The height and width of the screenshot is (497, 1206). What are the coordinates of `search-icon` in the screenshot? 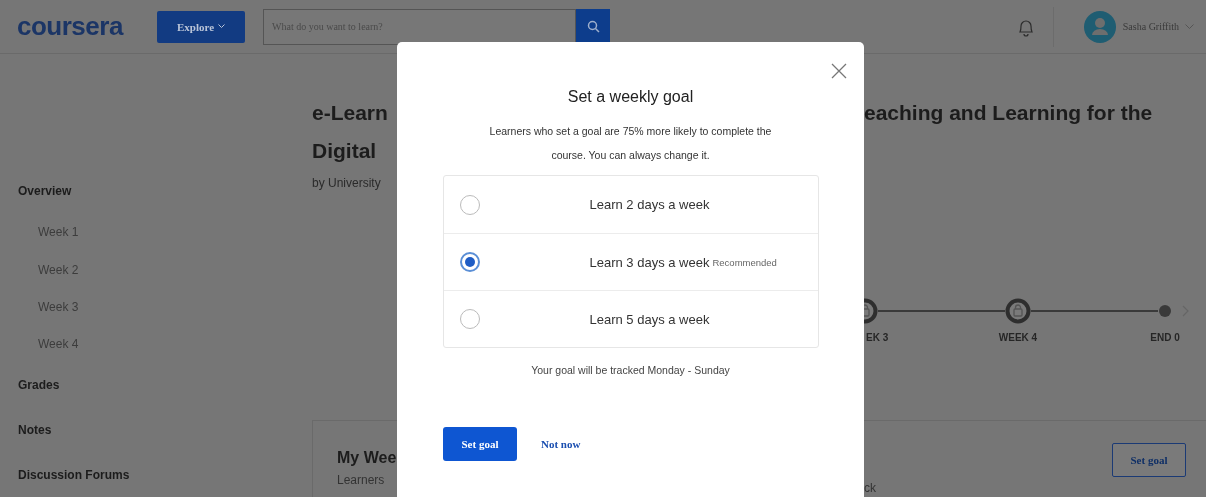 It's located at (593, 26).